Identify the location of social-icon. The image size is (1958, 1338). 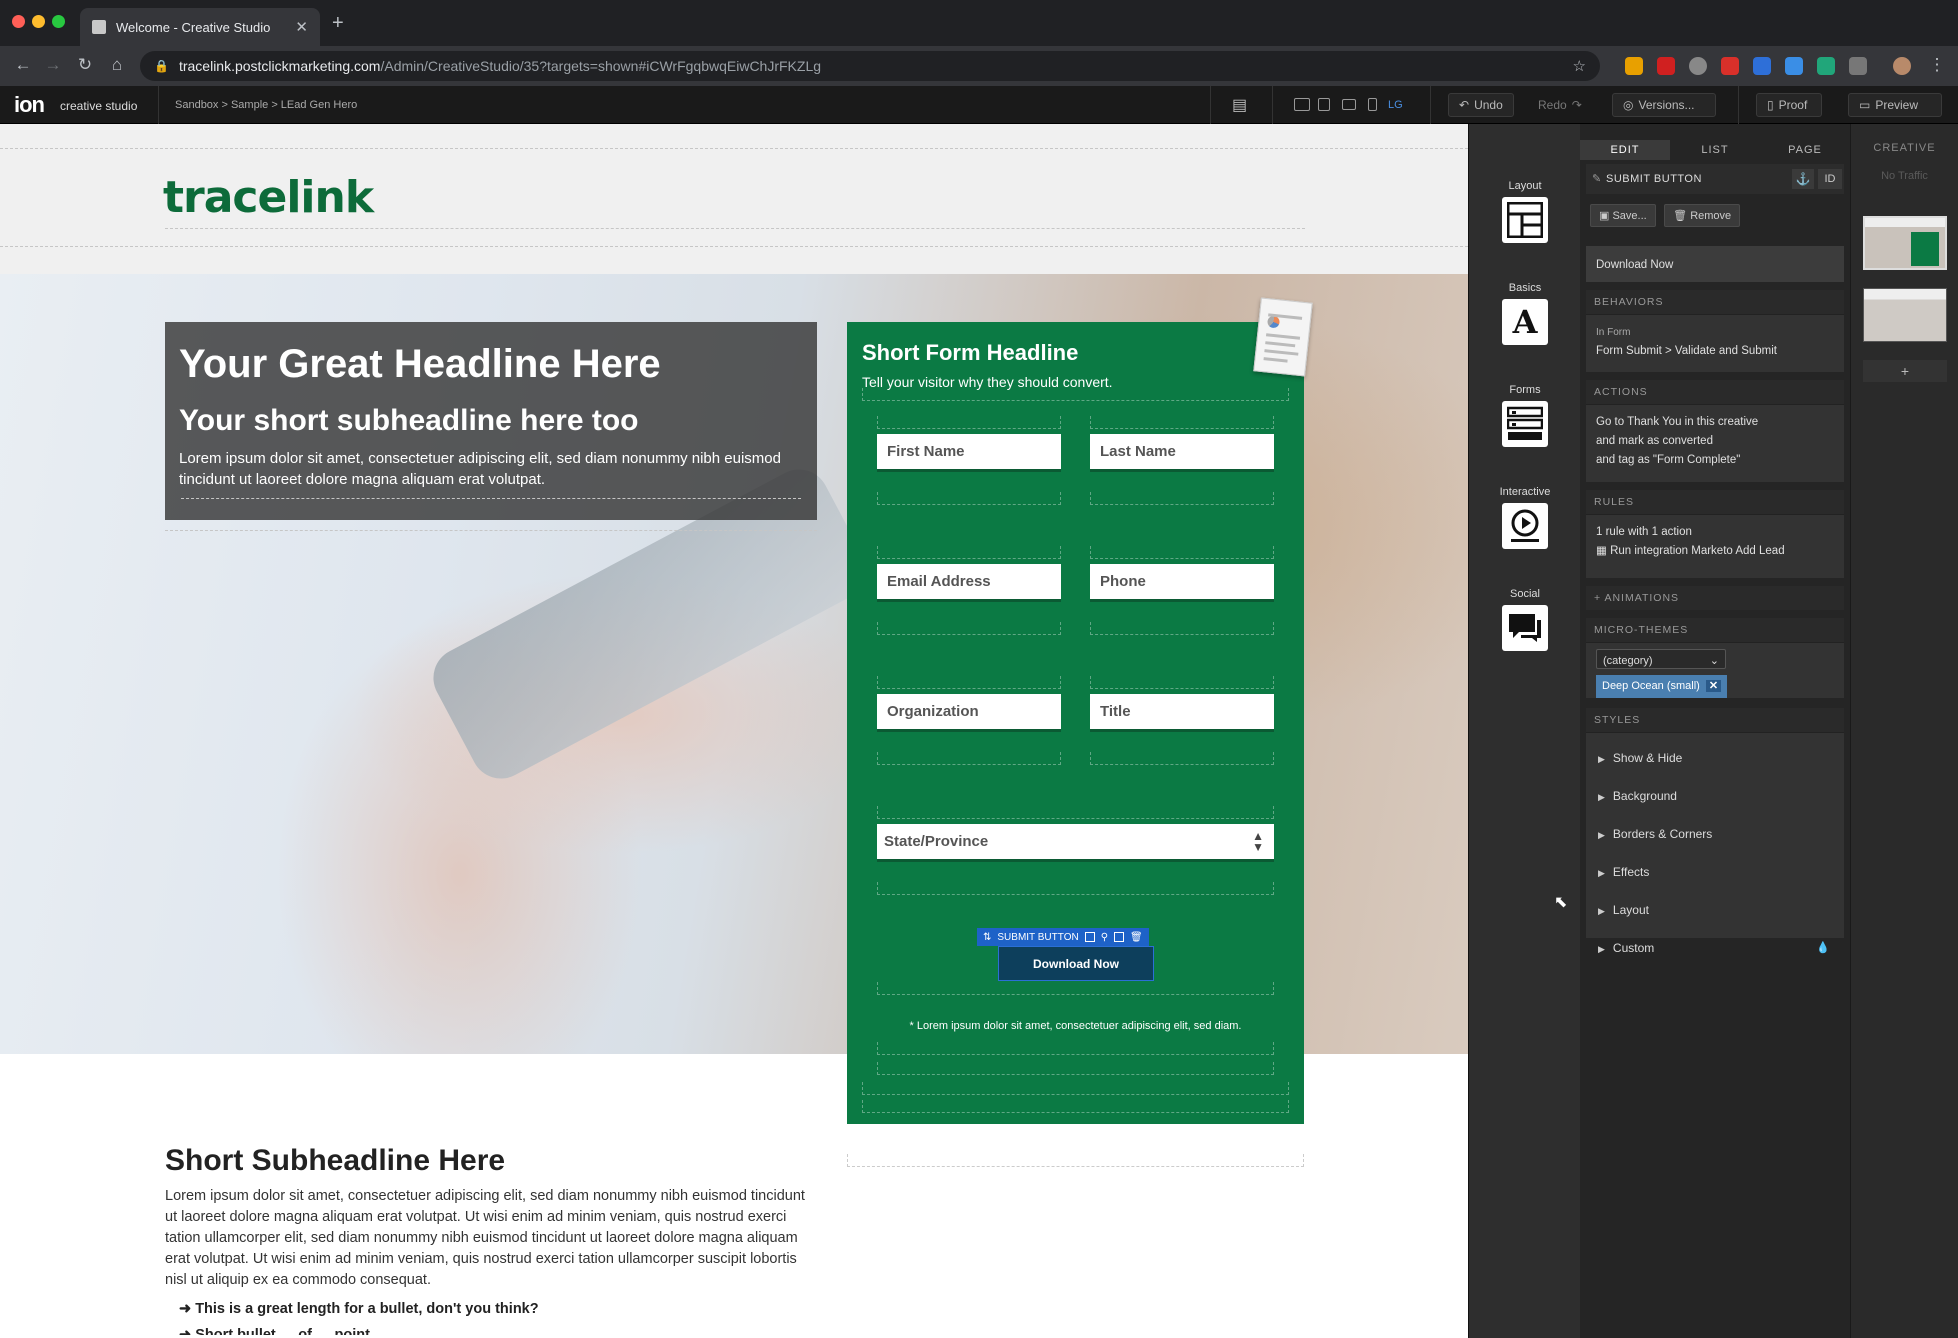
(1525, 628).